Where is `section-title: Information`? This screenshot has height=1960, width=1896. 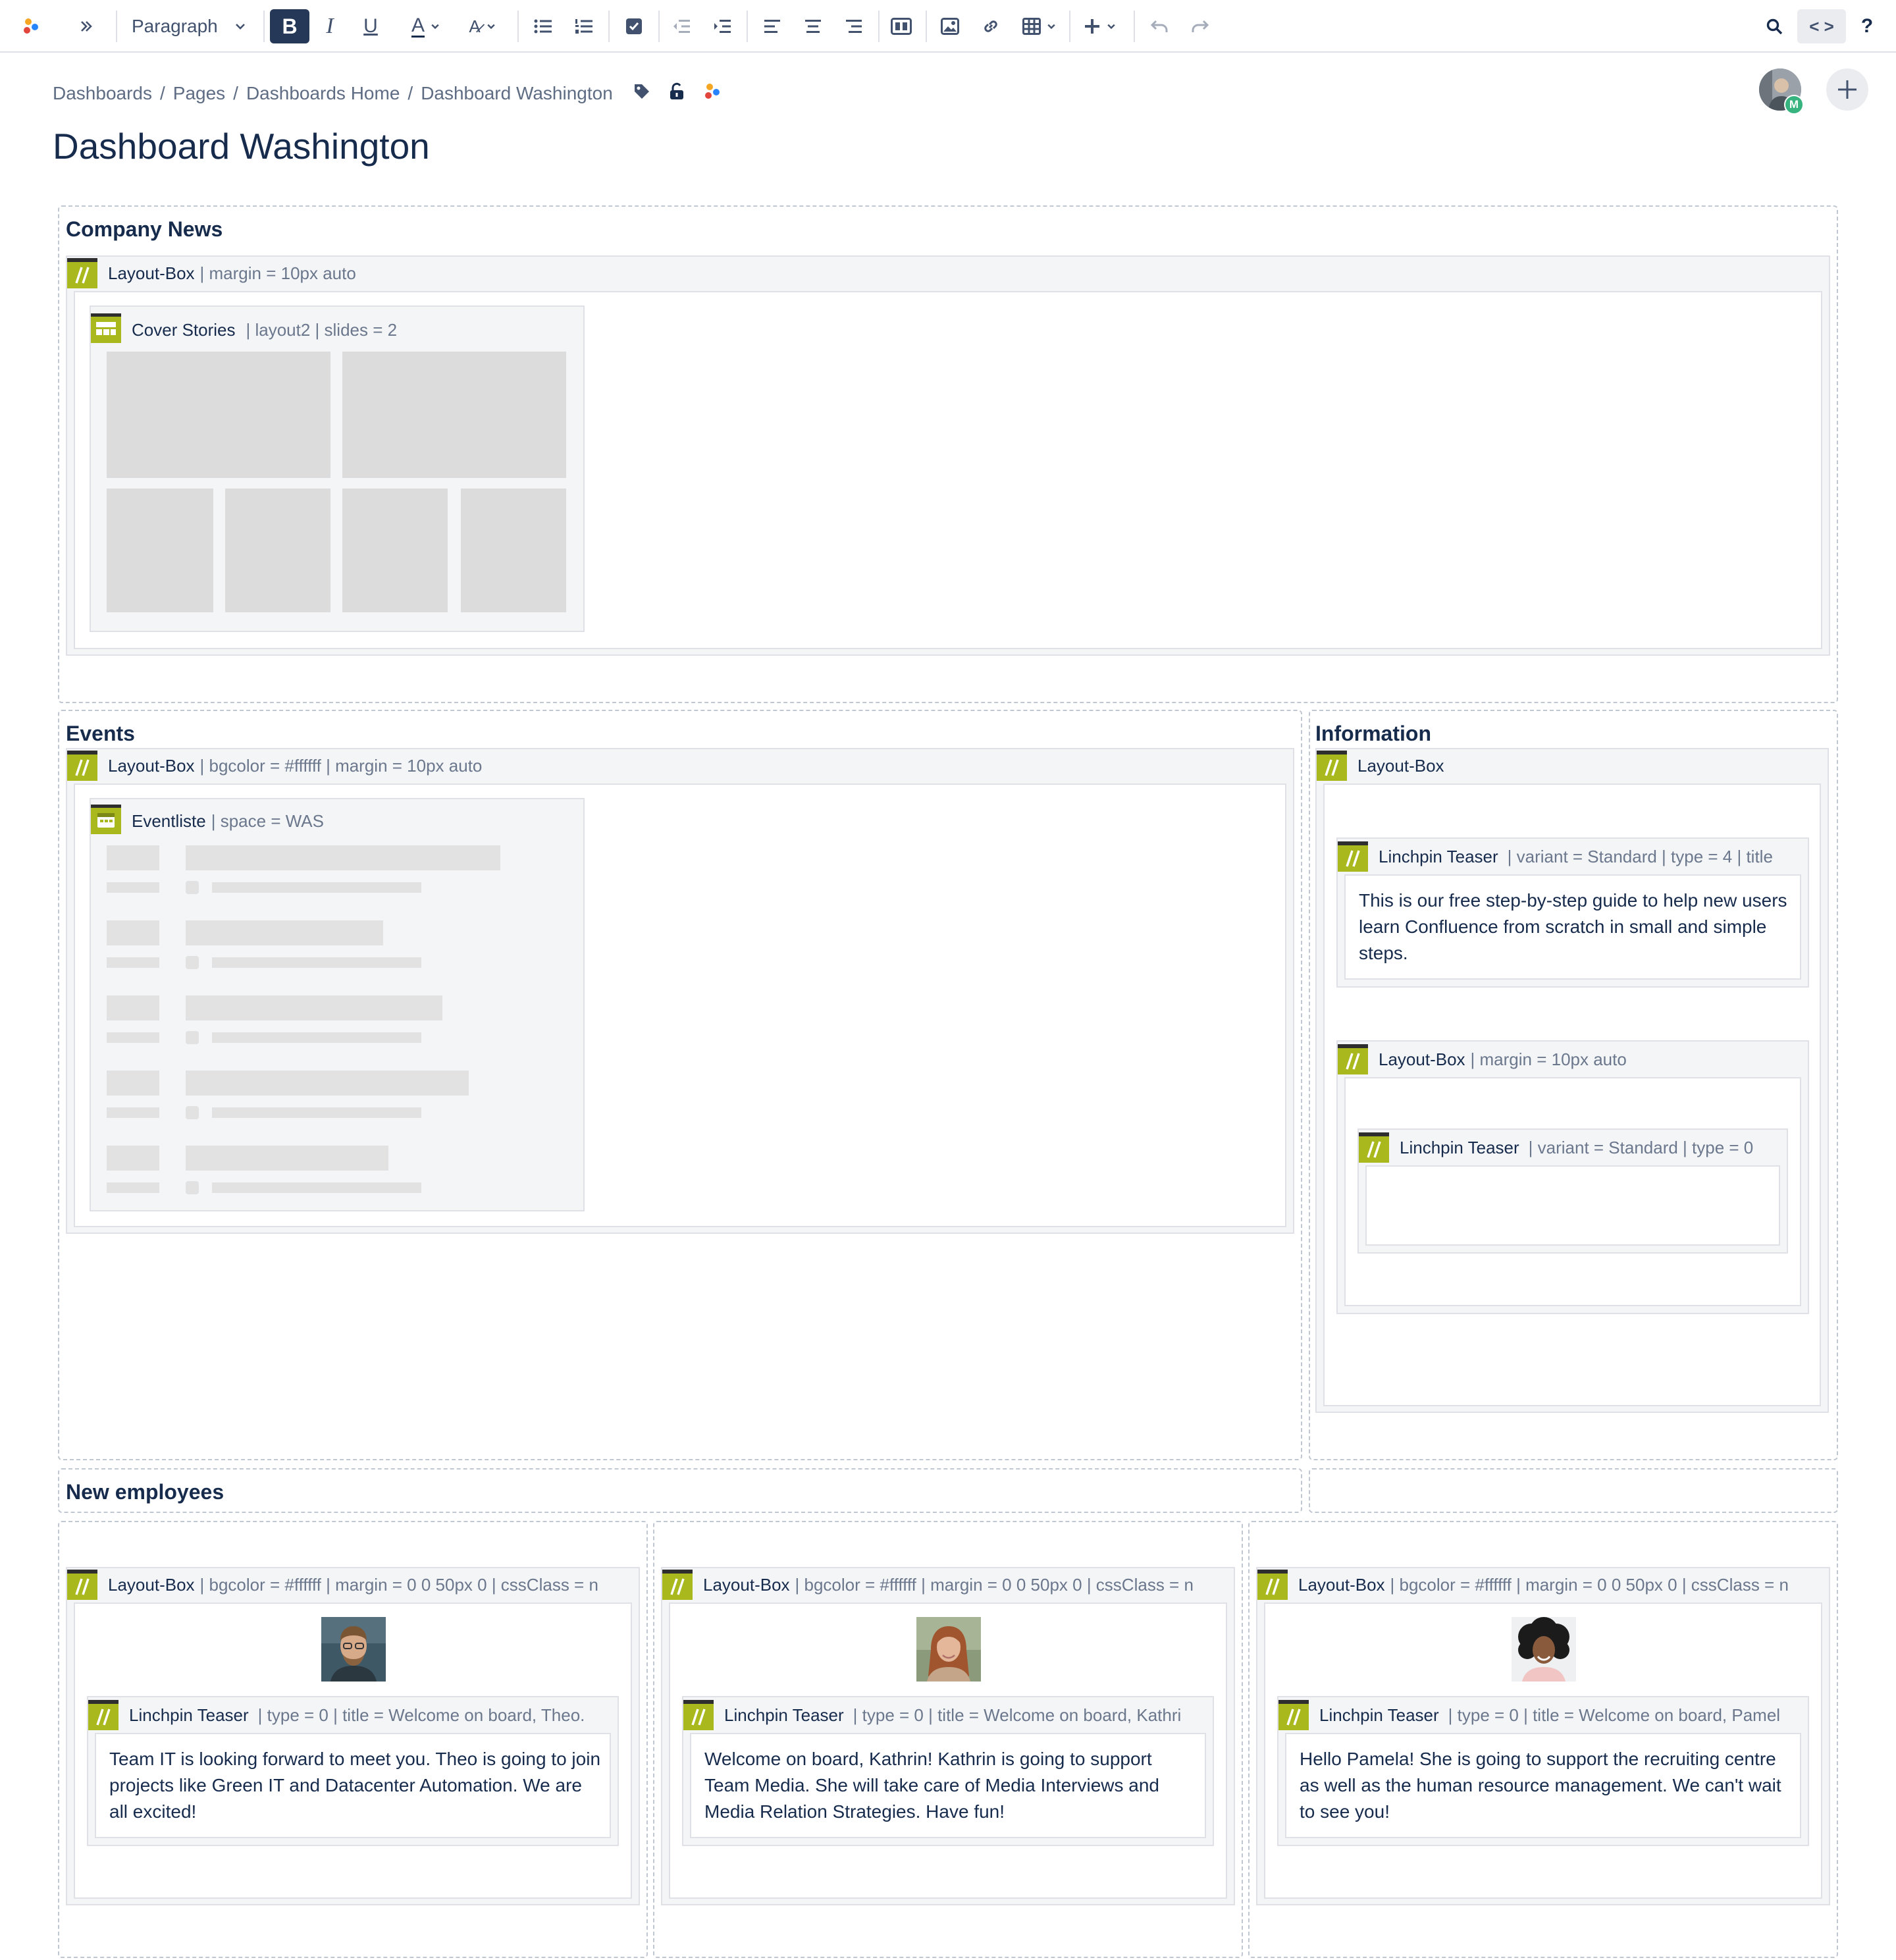
section-title: Information is located at coordinates (1373, 734).